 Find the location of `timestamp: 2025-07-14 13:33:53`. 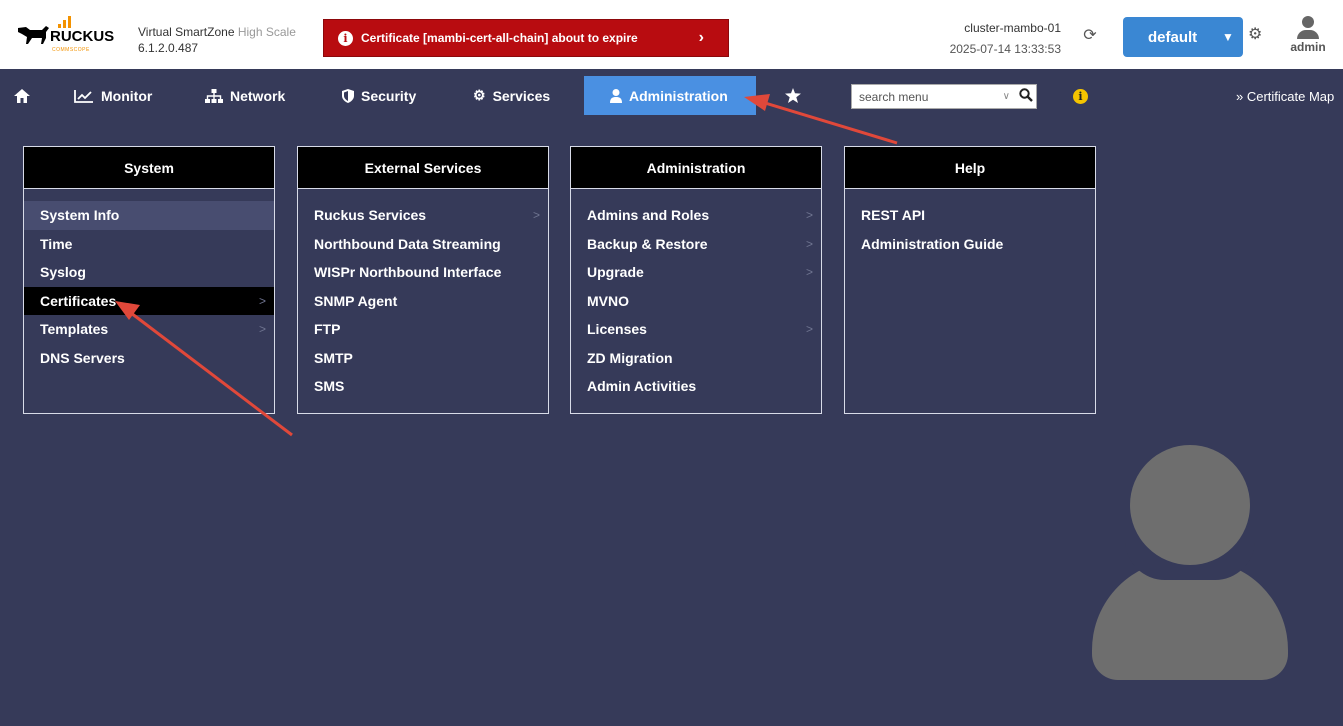

timestamp: 2025-07-14 13:33:53 is located at coordinates (1005, 49).